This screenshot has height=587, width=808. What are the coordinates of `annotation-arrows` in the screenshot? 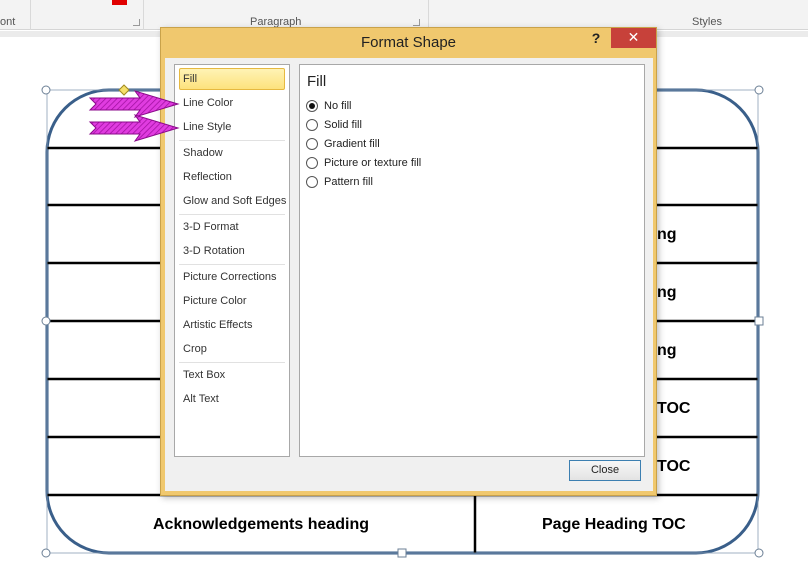 It's located at (134, 116).